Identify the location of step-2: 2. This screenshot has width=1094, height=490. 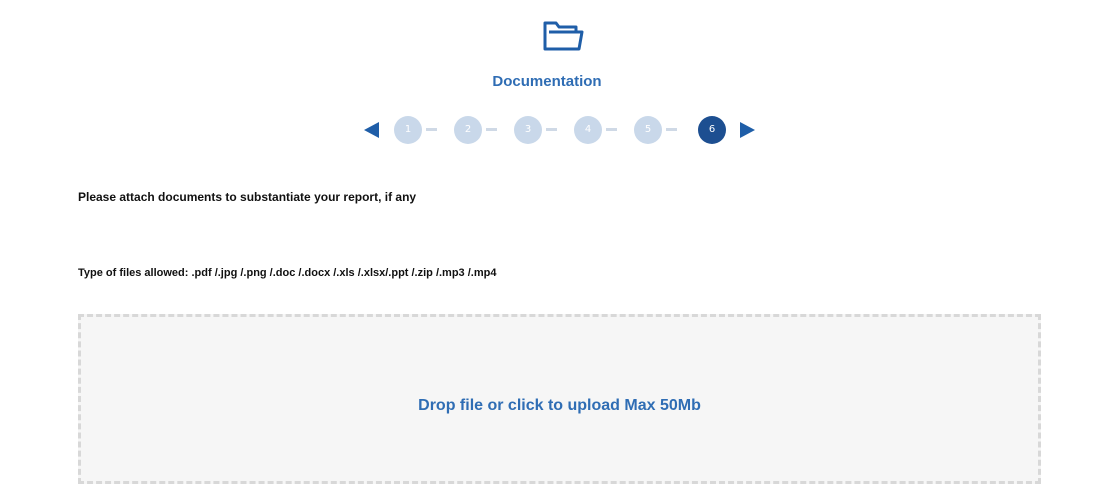
(468, 130).